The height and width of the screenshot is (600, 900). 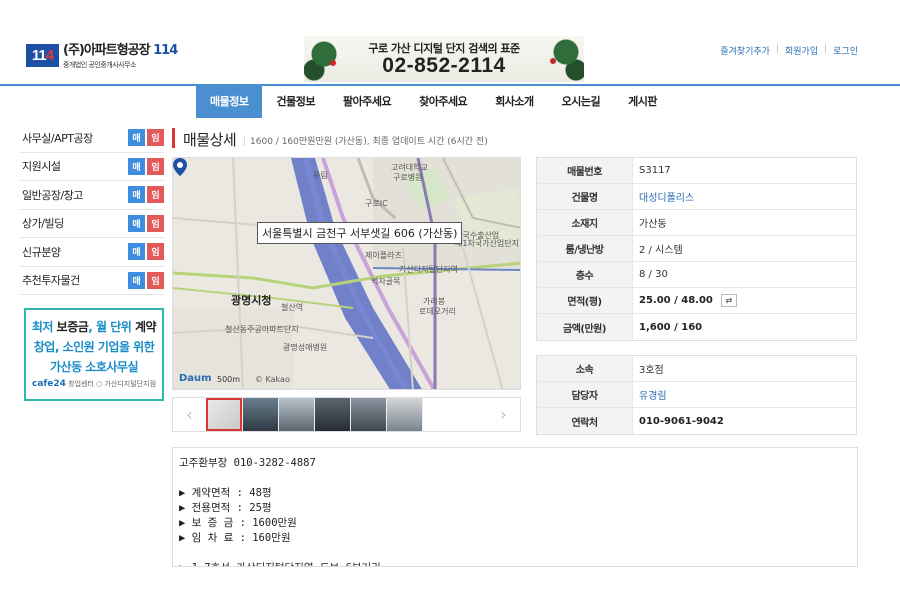 What do you see at coordinates (653, 274) in the screenshot?
I see `floor-value: 8 / 30` at bounding box center [653, 274].